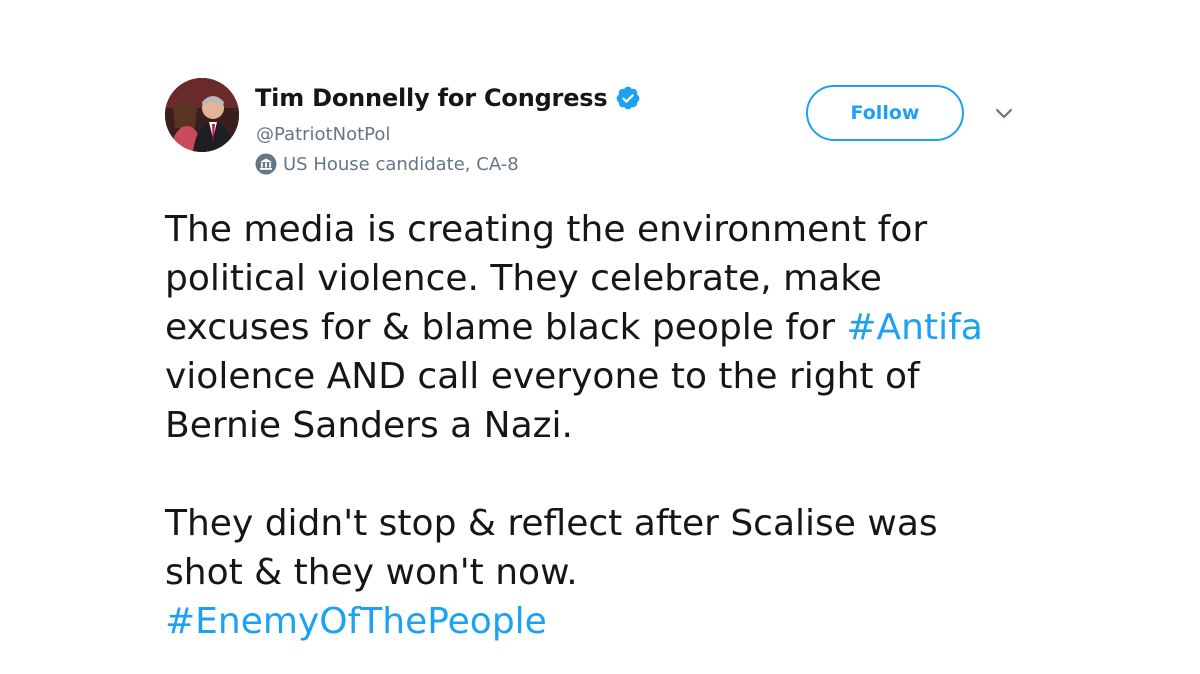 This screenshot has width=1200, height=674. I want to click on name-row: Tim Donnelly for Congress, so click(448, 98).